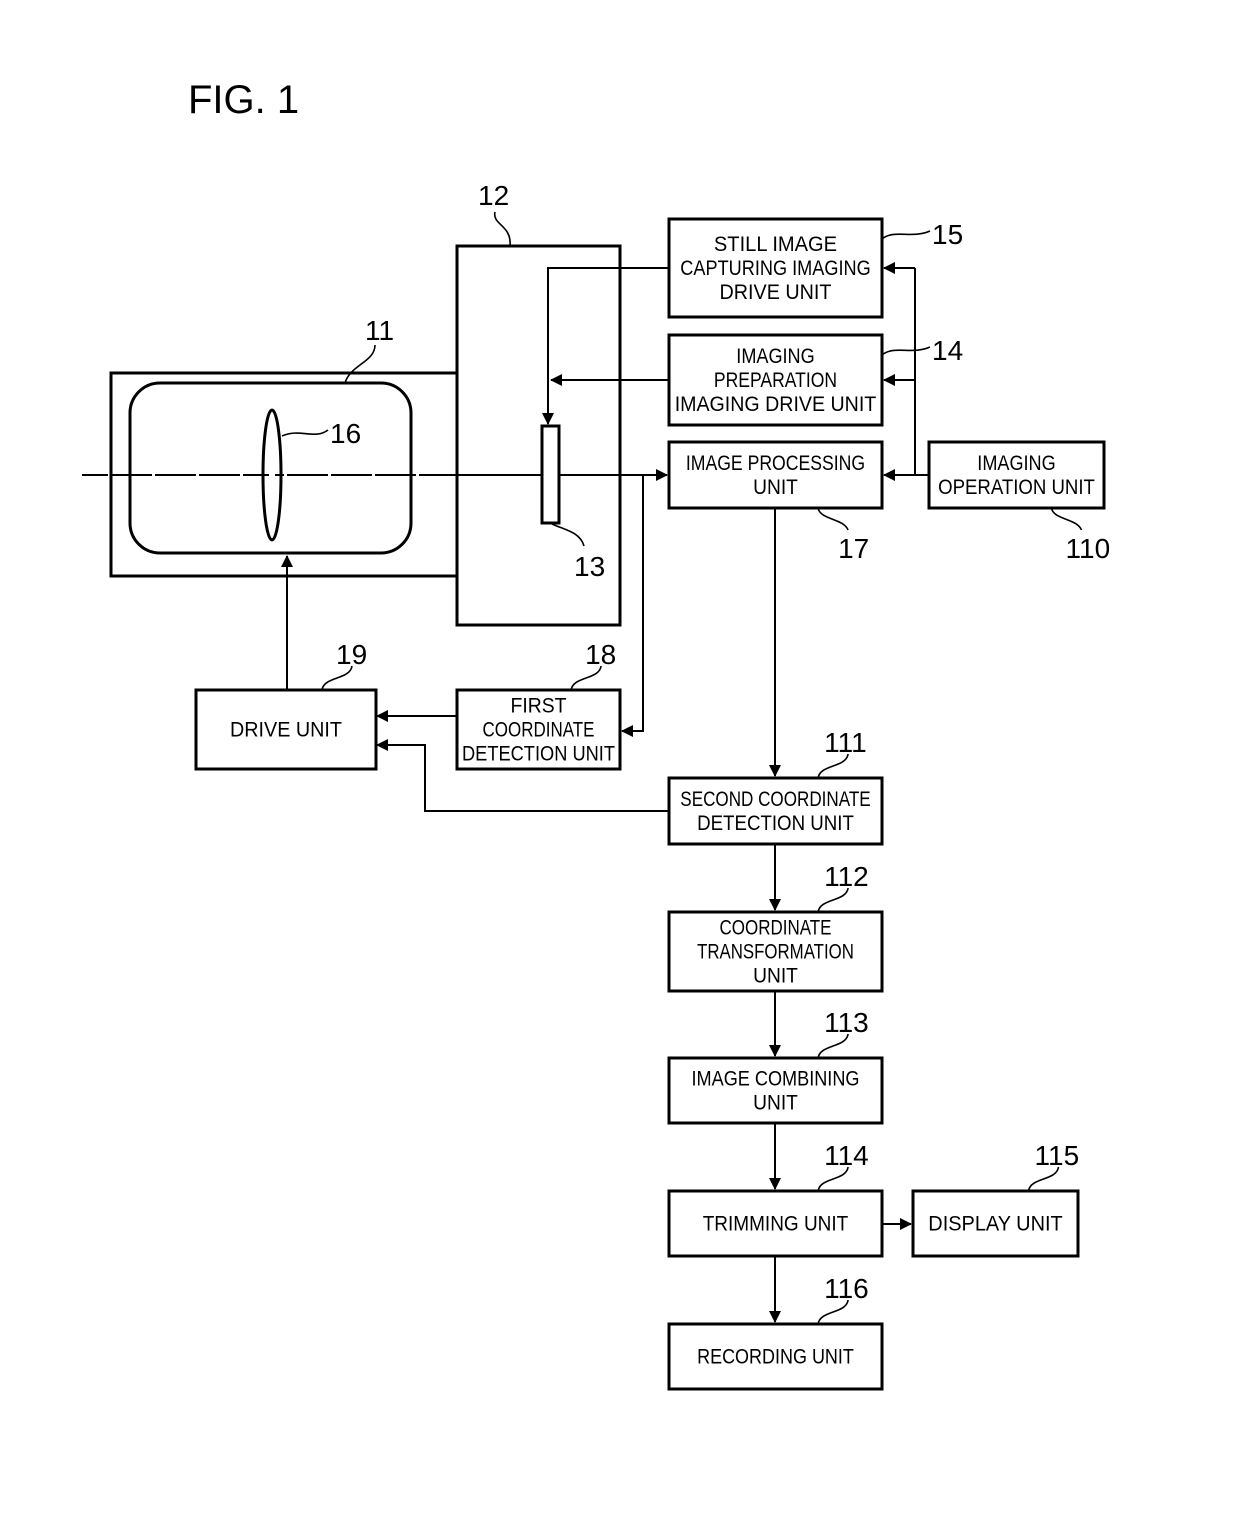  Describe the element at coordinates (283, 446) in the screenshot. I see `lens-barrel: 11` at that location.